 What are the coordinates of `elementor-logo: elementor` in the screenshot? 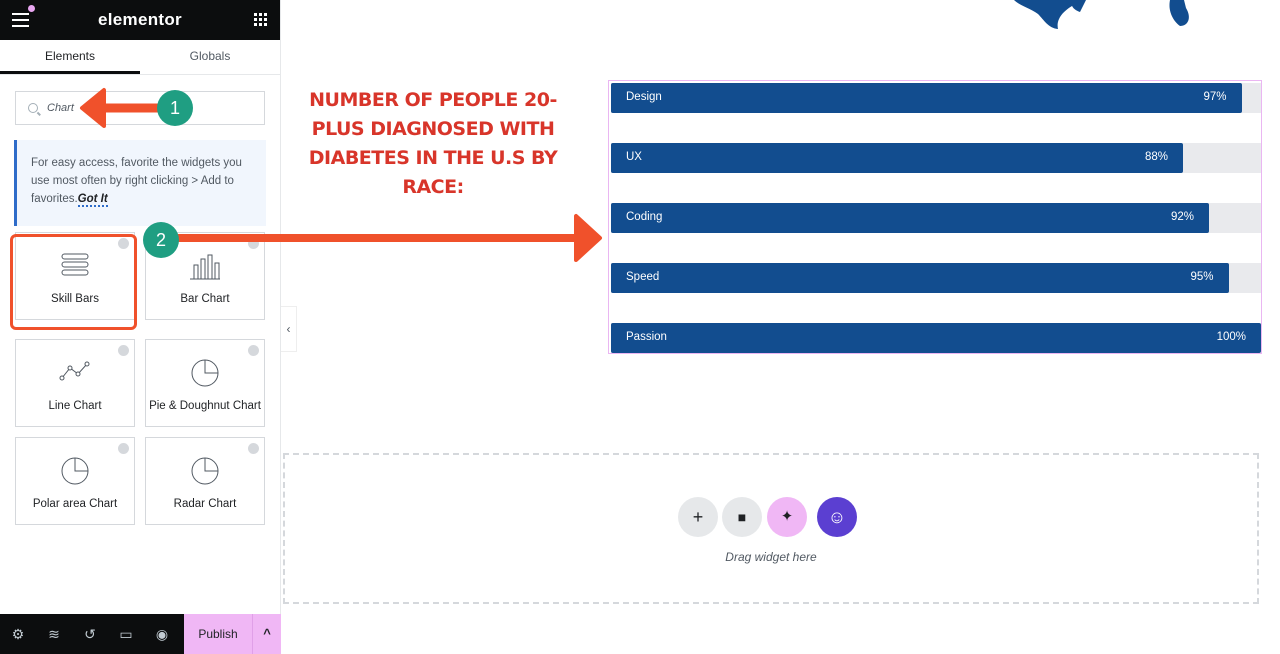 It's located at (140, 19).